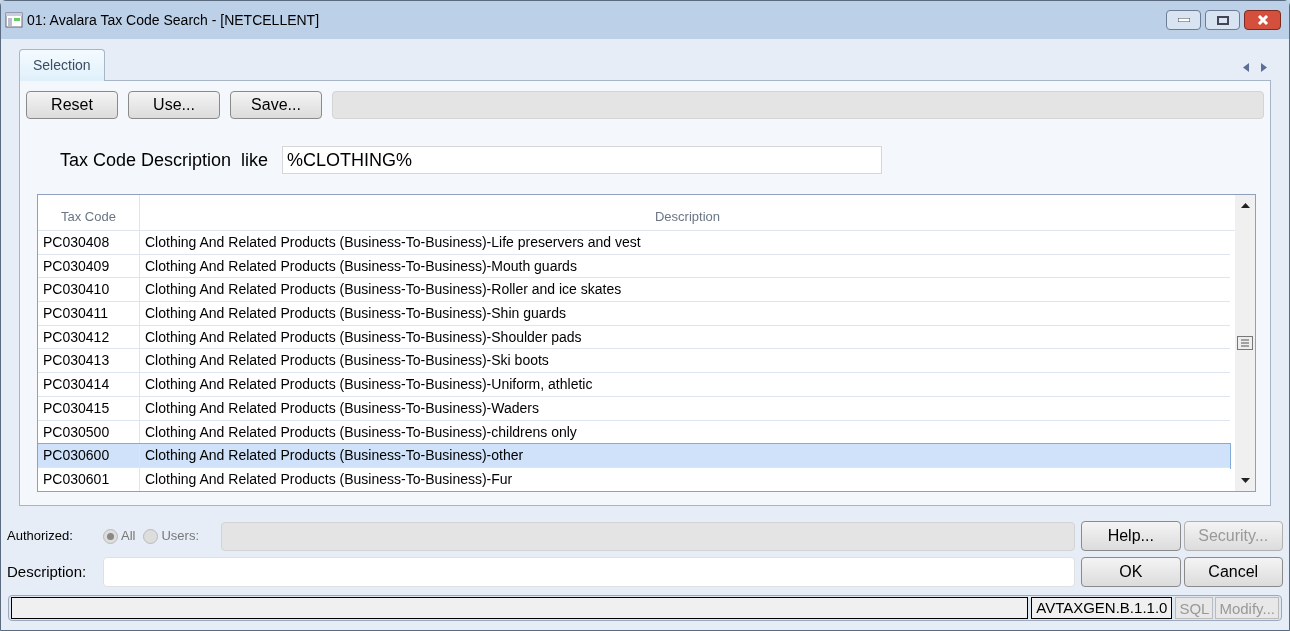  Describe the element at coordinates (334, 456) in the screenshot. I see `description-cell-text: Clothing And Related Products (Business-To-Business)-other` at that location.